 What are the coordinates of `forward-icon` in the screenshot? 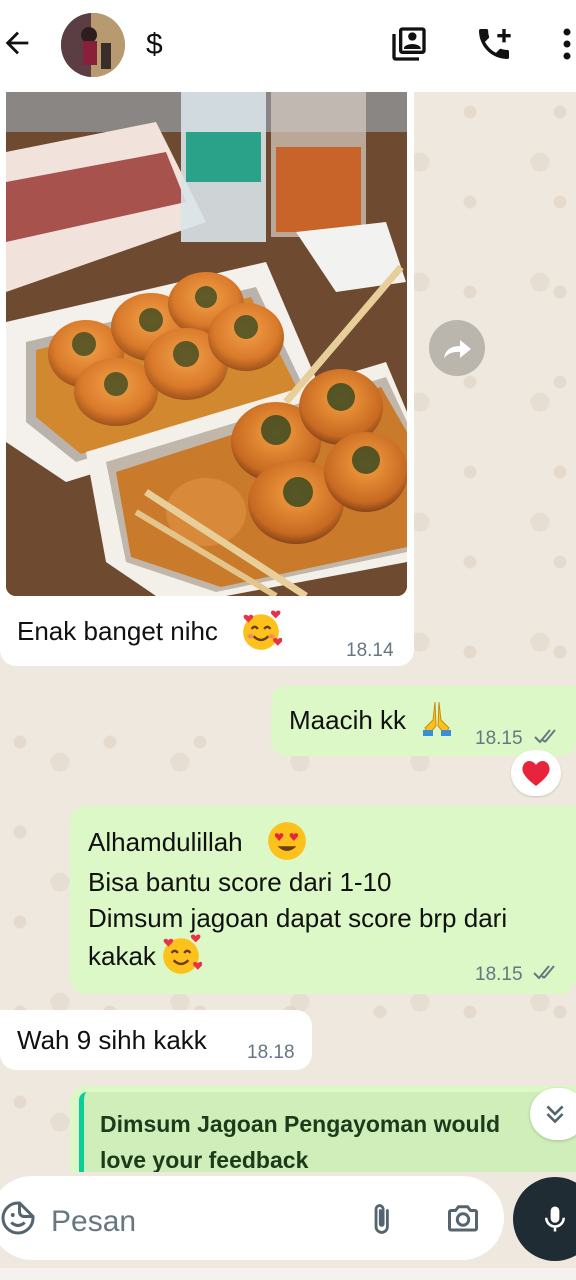 It's located at (457, 349).